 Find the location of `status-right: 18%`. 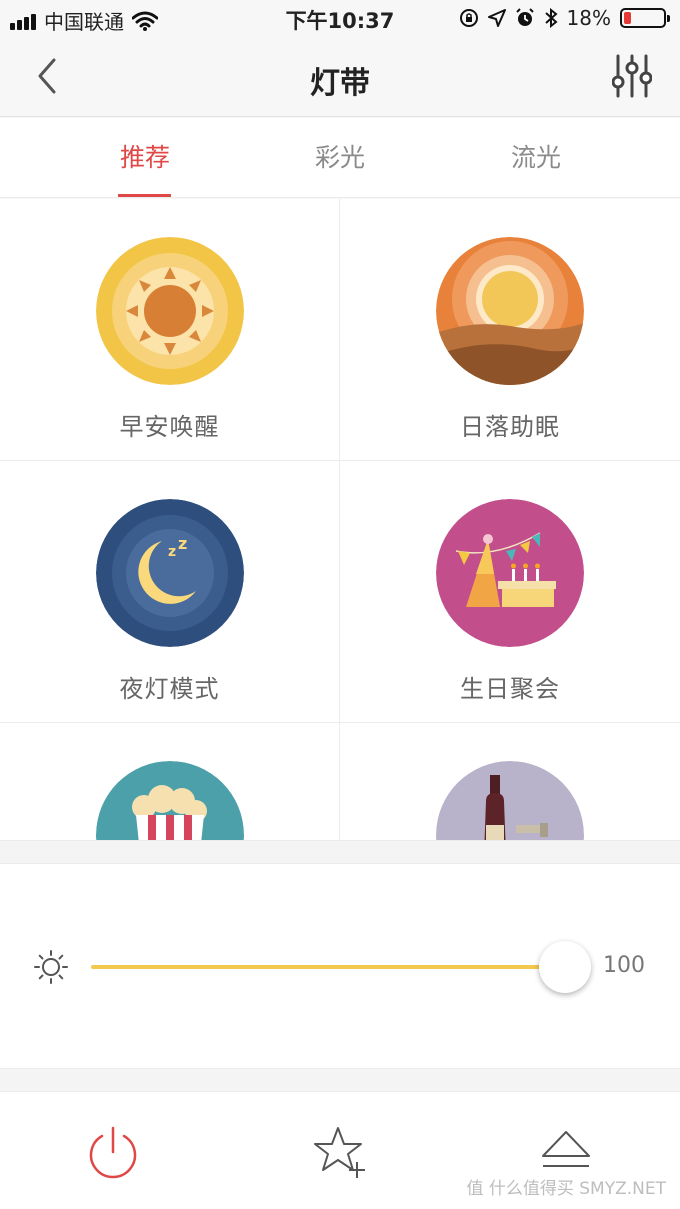

status-right: 18% is located at coordinates (564, 18).